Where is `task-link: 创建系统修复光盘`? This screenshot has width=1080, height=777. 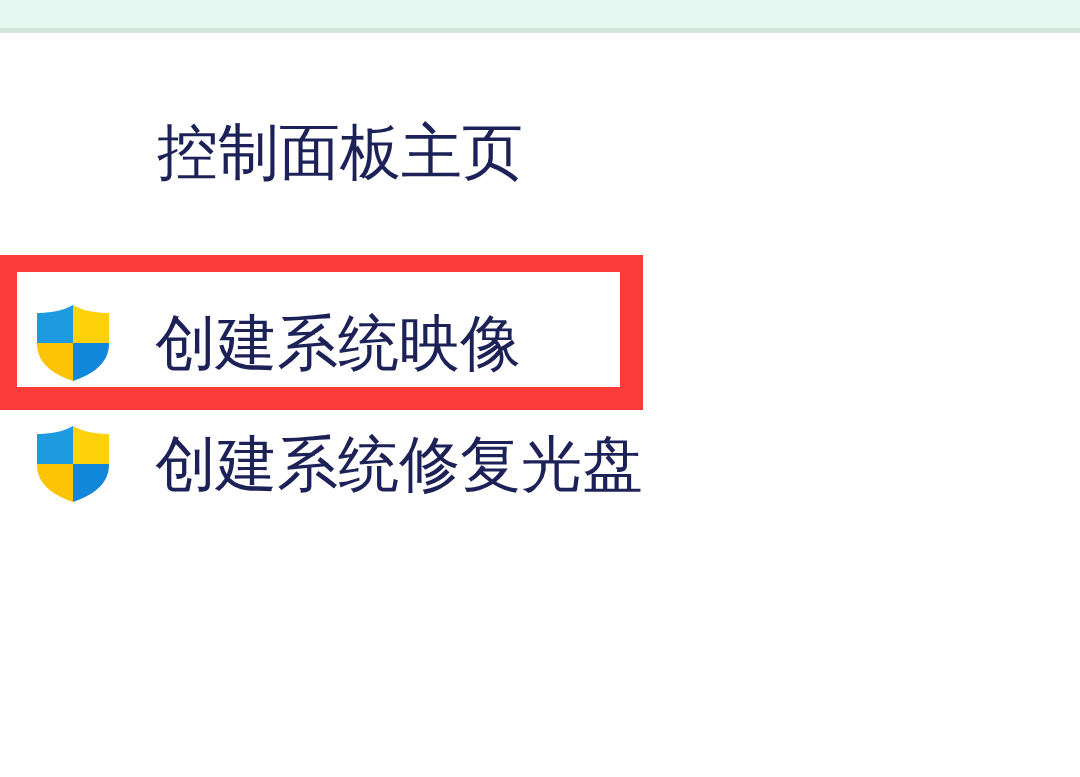
task-link: 创建系统修复光盘 is located at coordinates (399, 464).